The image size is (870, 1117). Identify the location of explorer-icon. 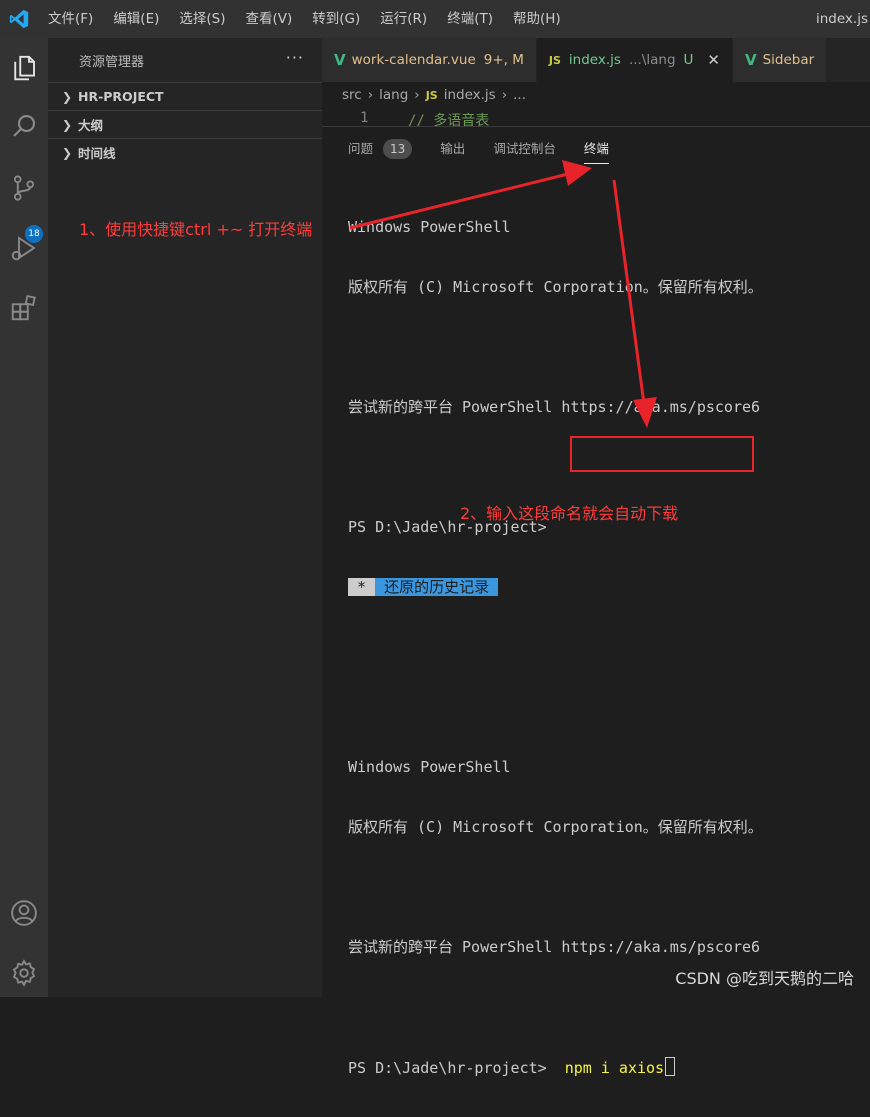
(24, 68).